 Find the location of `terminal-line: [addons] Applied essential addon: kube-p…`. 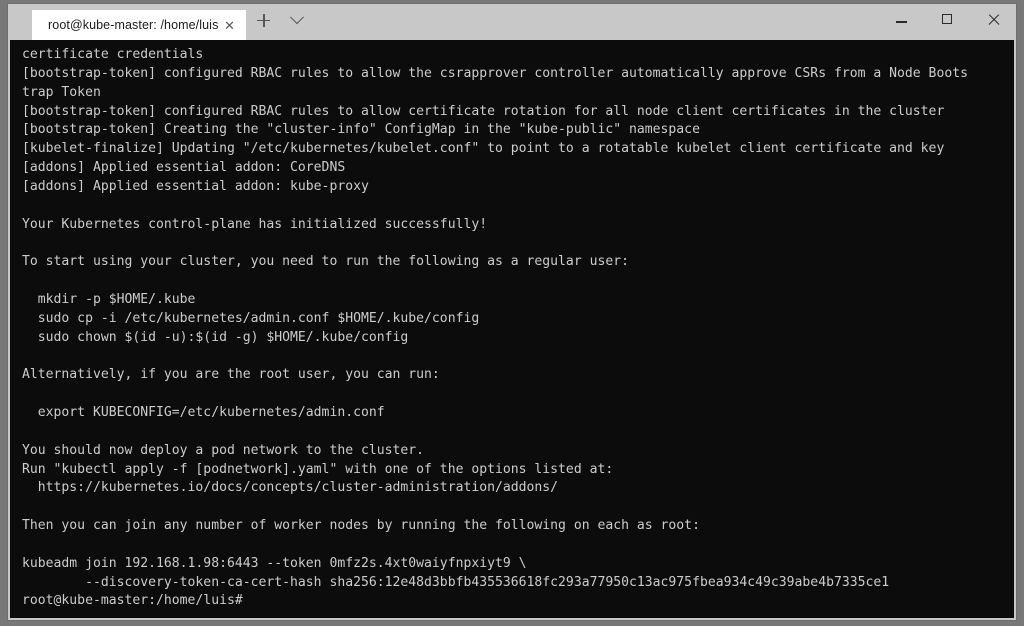

terminal-line: [addons] Applied essential addon: kube-p… is located at coordinates (195, 186).